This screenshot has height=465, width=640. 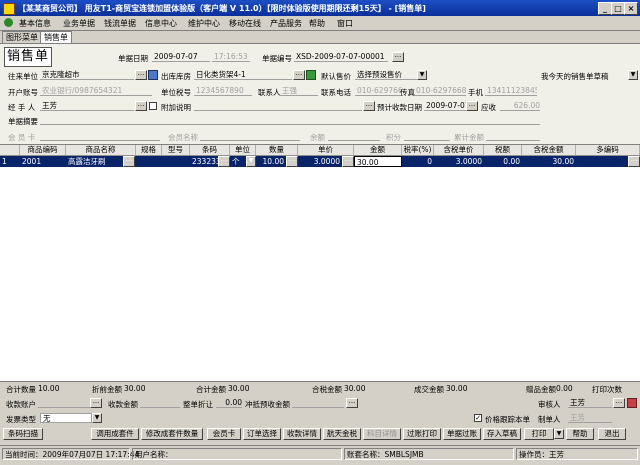 What do you see at coordinates (342, 434) in the screenshot?
I see `golden-tax-button: 航天金税` at bounding box center [342, 434].